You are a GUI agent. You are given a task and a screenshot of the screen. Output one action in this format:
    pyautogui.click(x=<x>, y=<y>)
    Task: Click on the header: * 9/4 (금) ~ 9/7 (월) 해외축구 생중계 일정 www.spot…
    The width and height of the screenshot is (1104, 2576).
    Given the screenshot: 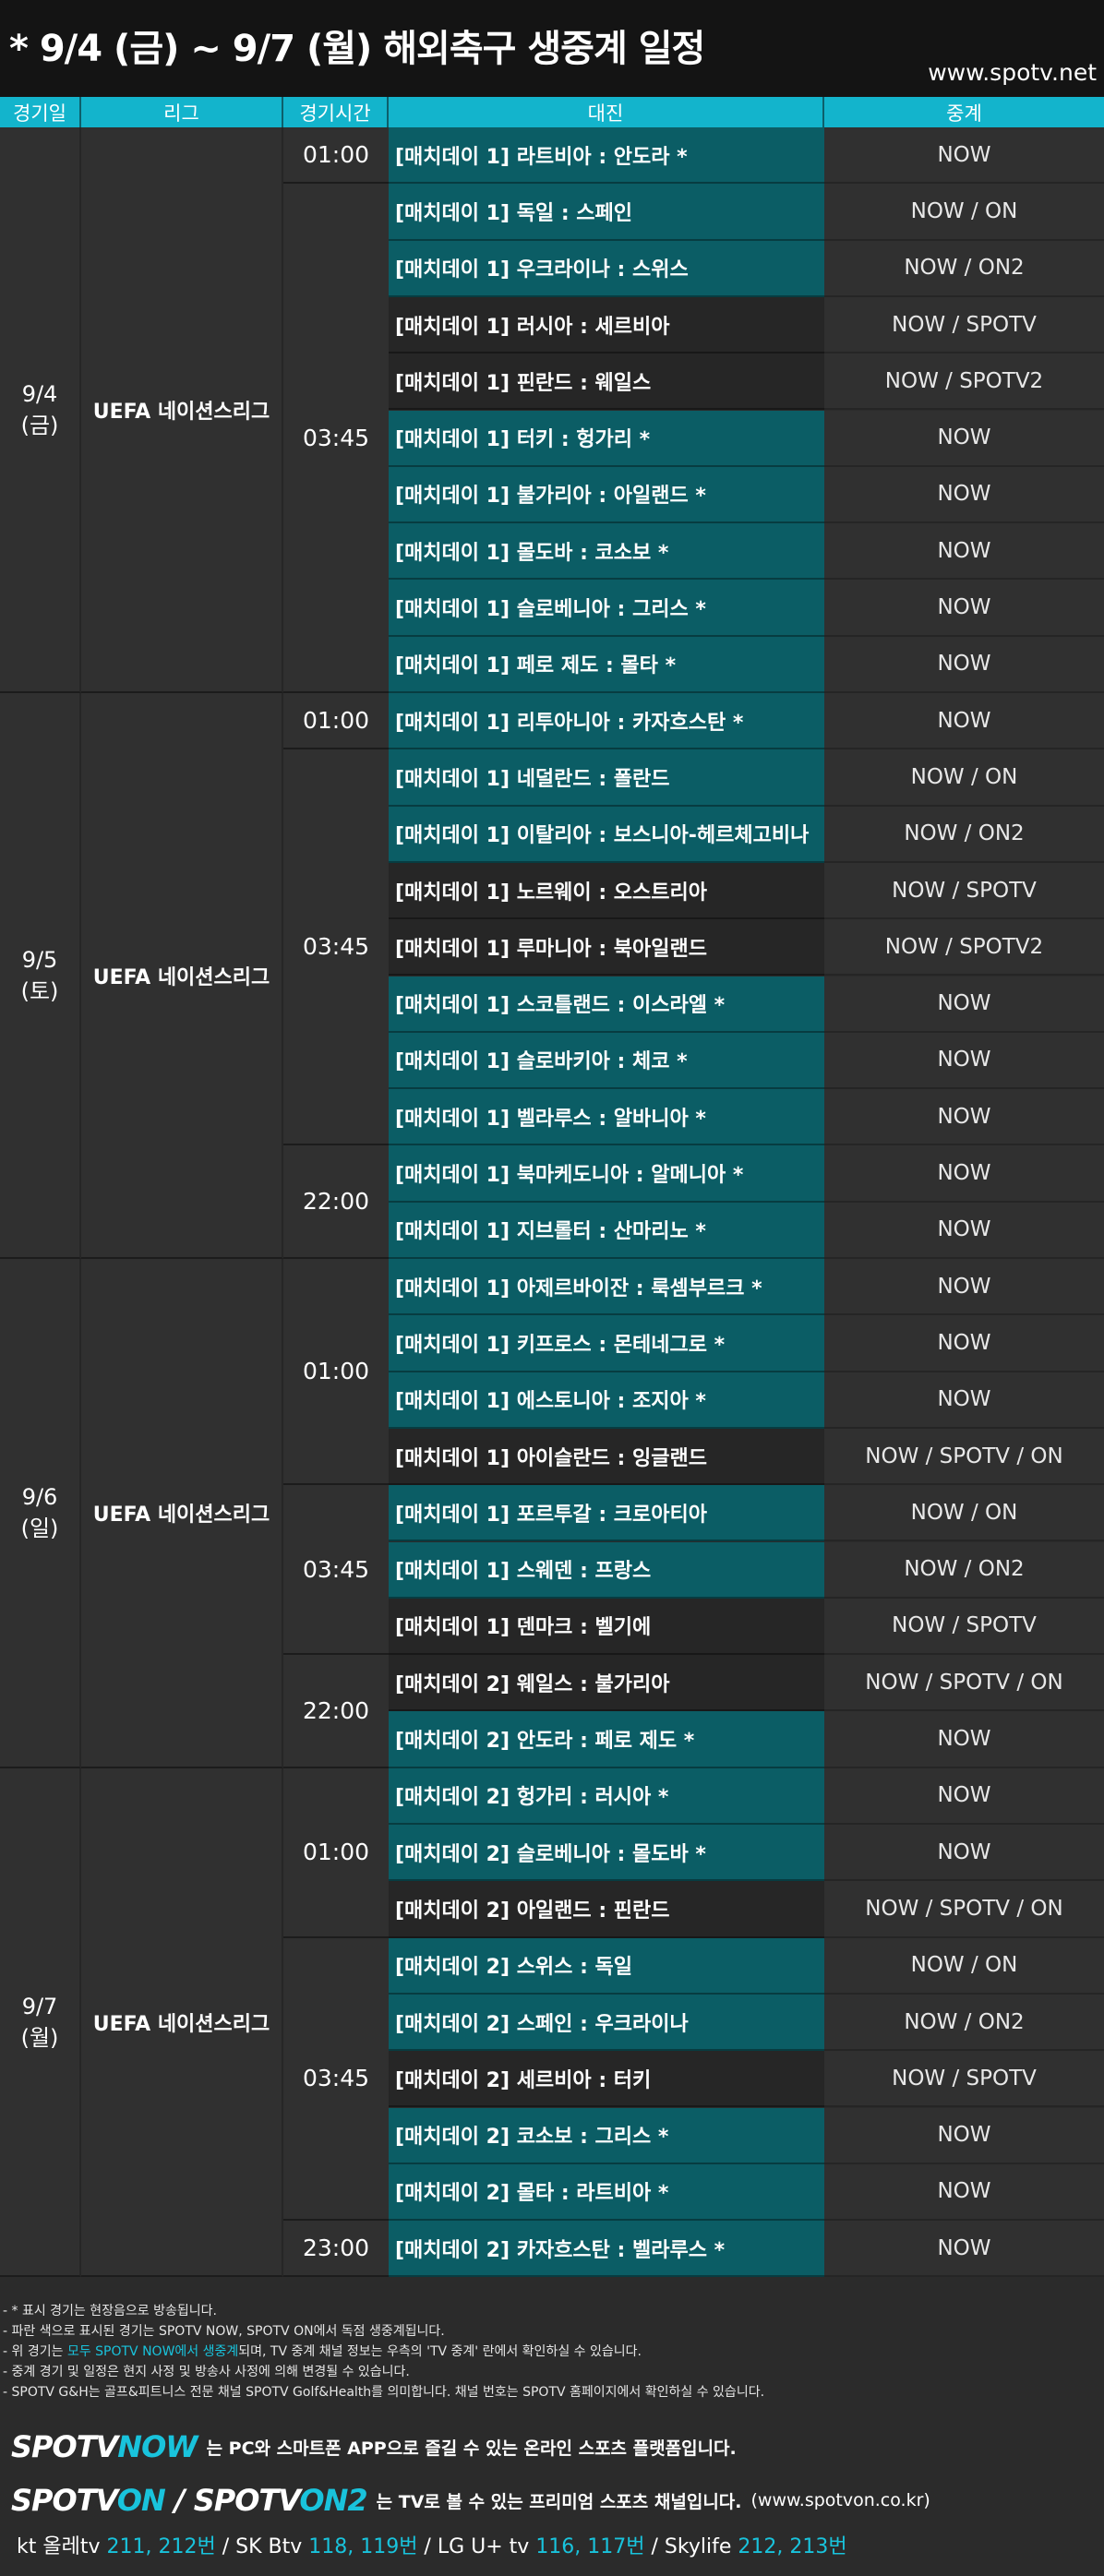 What is the action you would take?
    pyautogui.click(x=552, y=49)
    